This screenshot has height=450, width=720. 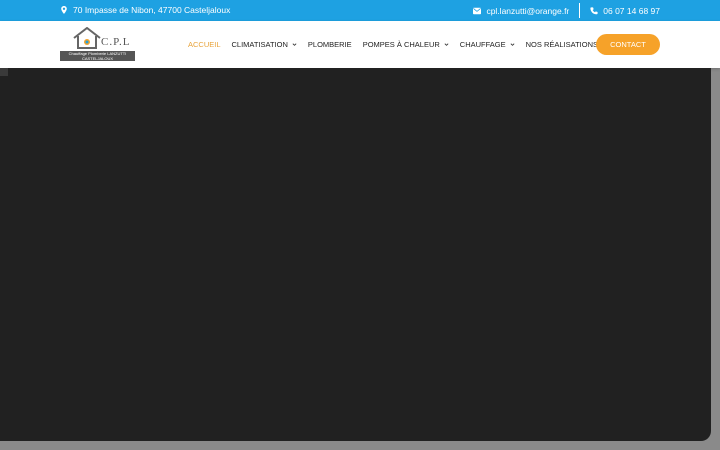 I want to click on email-link: cpl.lanzutti@orange.fr, so click(x=521, y=11).